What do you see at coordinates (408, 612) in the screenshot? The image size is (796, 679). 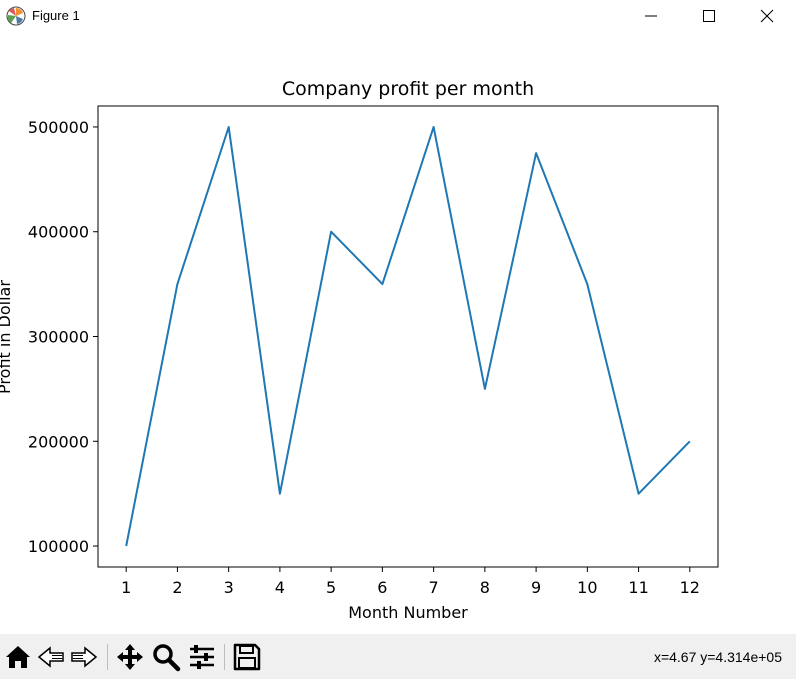 I see `x-axis-label: Month Number` at bounding box center [408, 612].